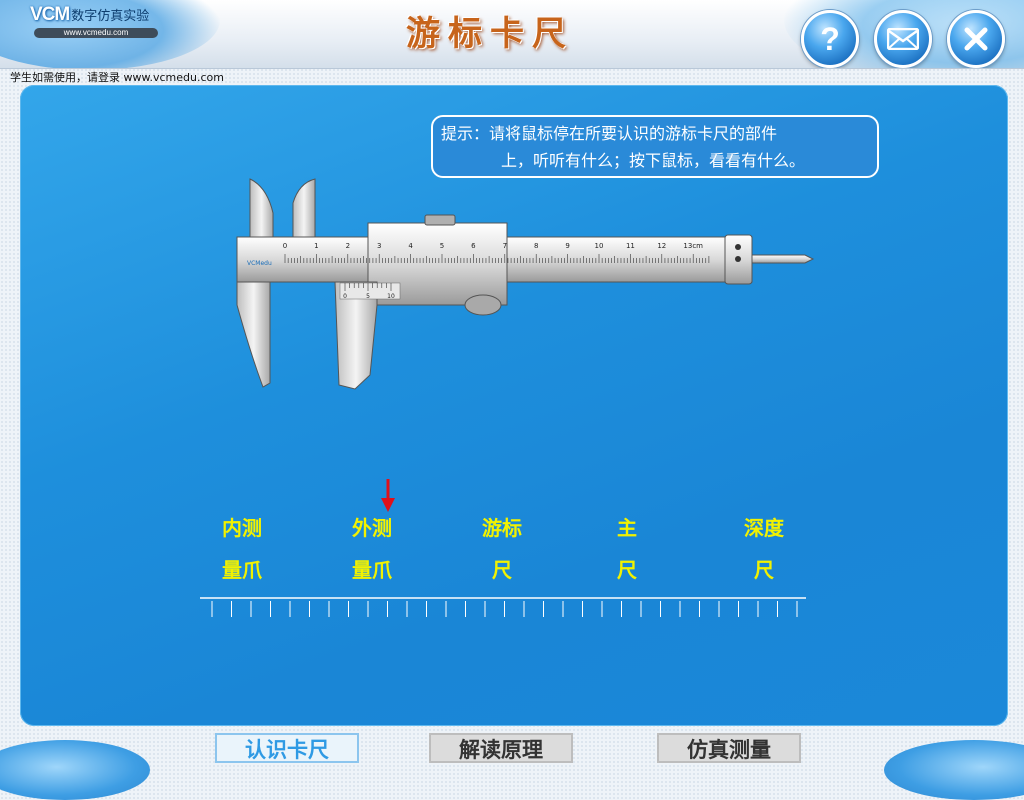 The width and height of the screenshot is (1024, 800). Describe the element at coordinates (50, 14) in the screenshot. I see `brand-name: VCM` at that location.